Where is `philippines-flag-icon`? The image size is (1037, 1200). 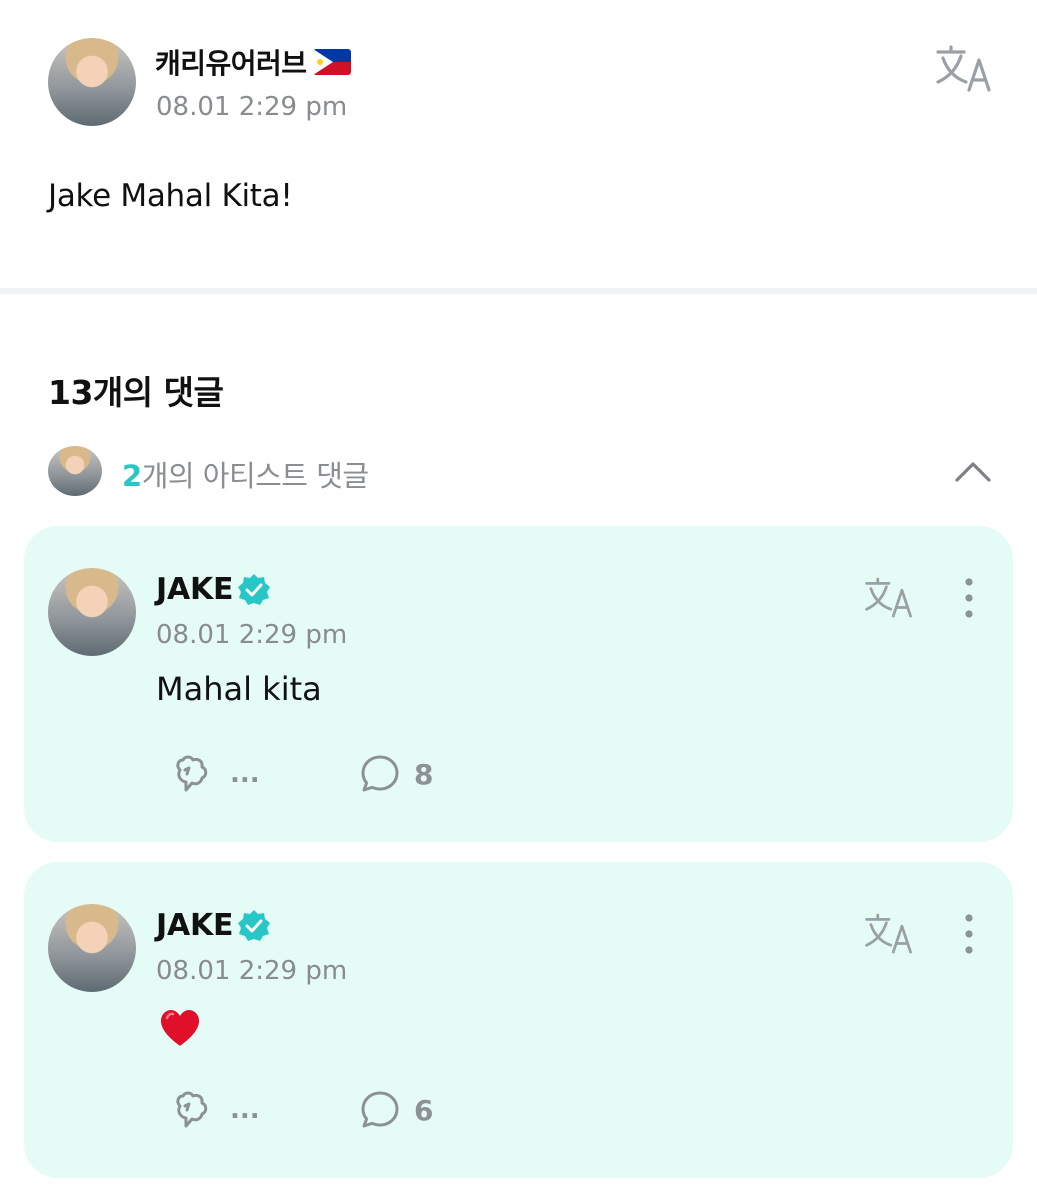
philippines-flag-icon is located at coordinates (331, 62).